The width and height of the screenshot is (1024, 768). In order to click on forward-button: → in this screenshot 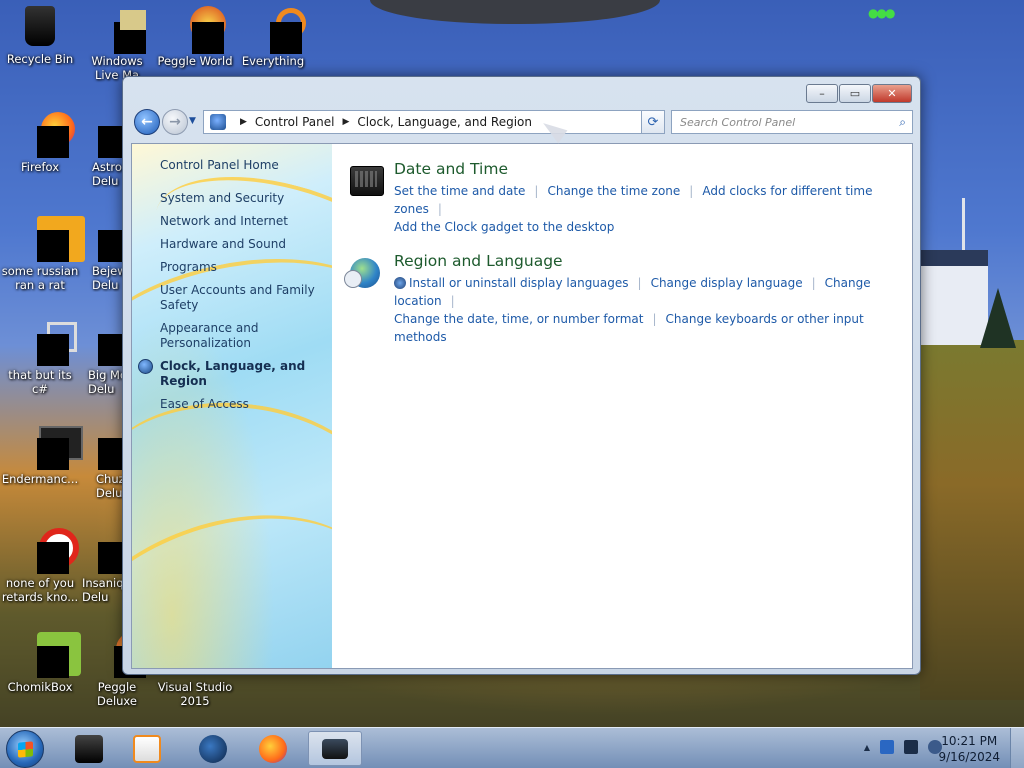, I will do `click(175, 122)`.